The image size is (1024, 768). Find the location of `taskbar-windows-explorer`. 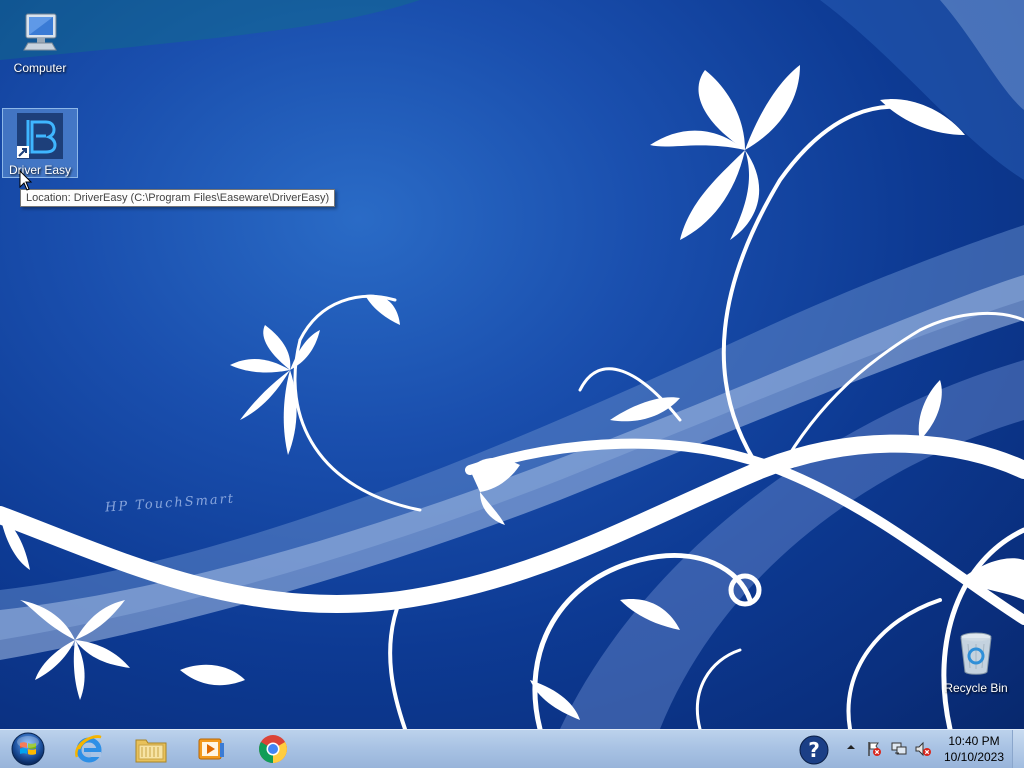

taskbar-windows-explorer is located at coordinates (151, 749).